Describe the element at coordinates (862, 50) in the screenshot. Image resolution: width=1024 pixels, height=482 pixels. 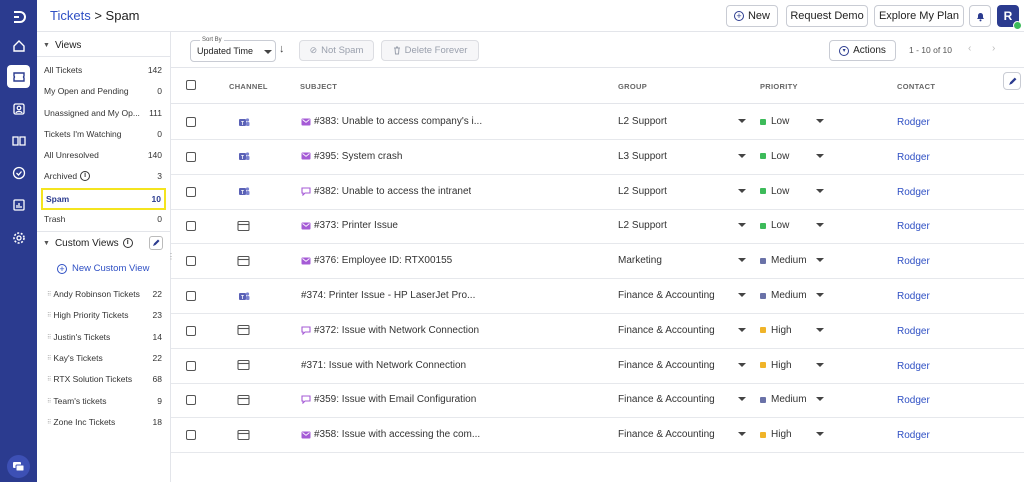
I see `actions-button: ▾ Actions` at that location.